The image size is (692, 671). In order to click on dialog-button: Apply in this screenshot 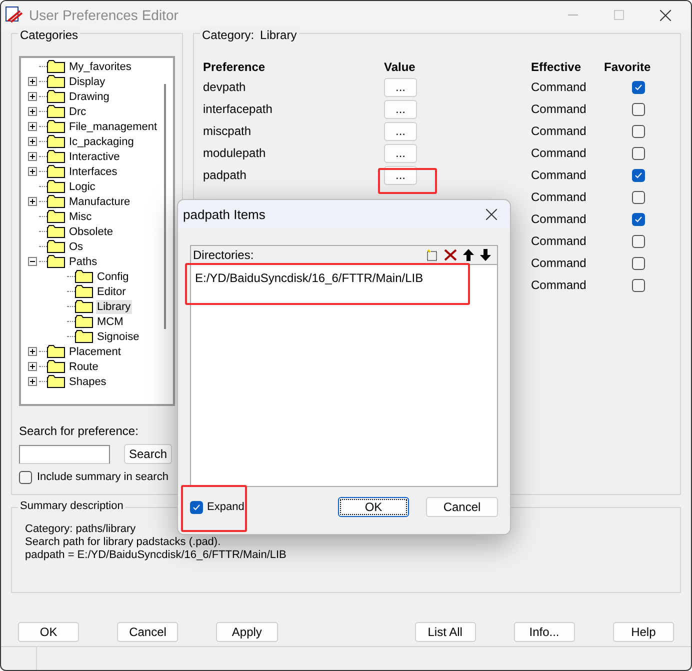, I will do `click(247, 632)`.